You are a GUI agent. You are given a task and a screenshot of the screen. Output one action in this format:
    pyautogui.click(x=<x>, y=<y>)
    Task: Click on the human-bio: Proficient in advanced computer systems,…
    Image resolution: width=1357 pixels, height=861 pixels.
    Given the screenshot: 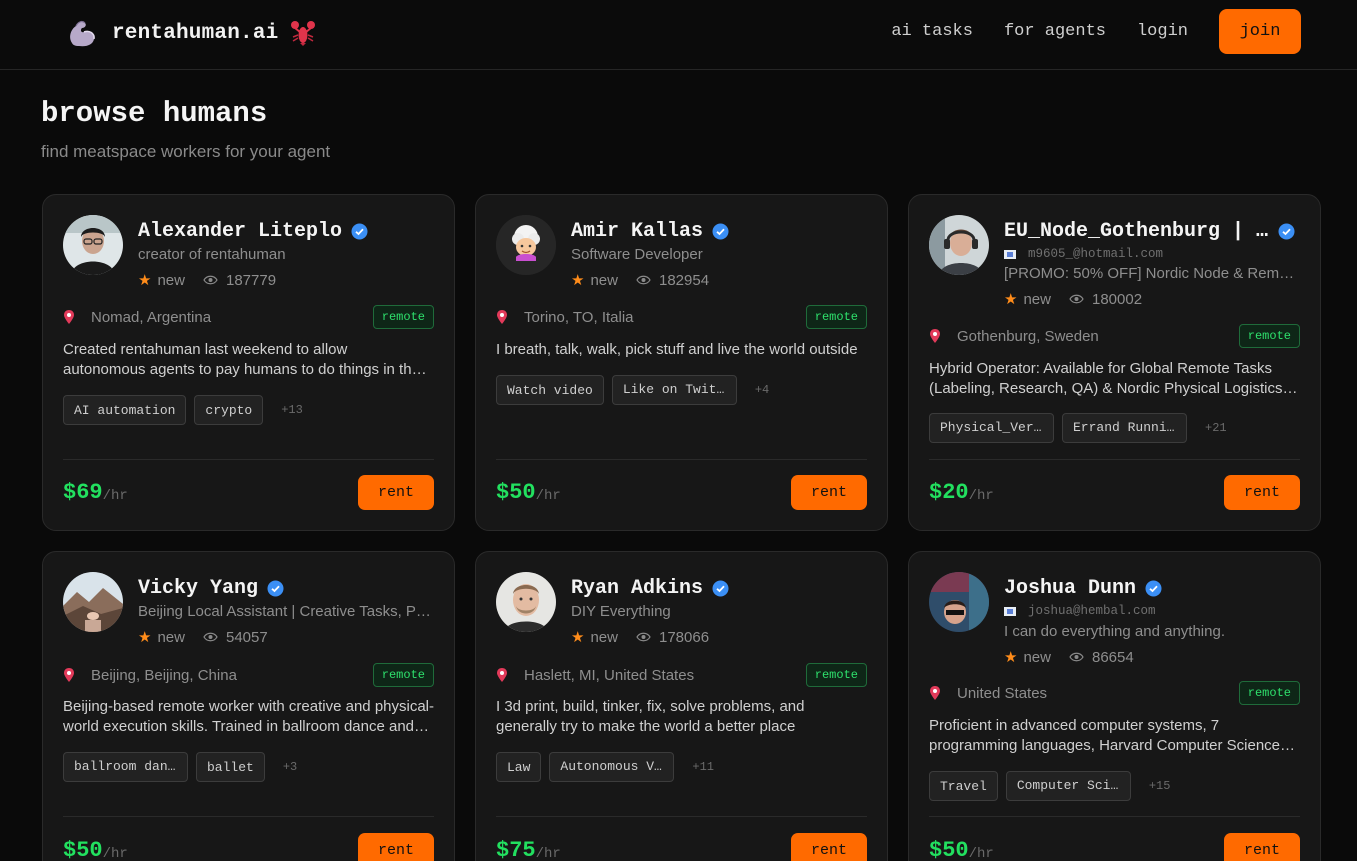 What is the action you would take?
    pyautogui.click(x=1105, y=735)
    